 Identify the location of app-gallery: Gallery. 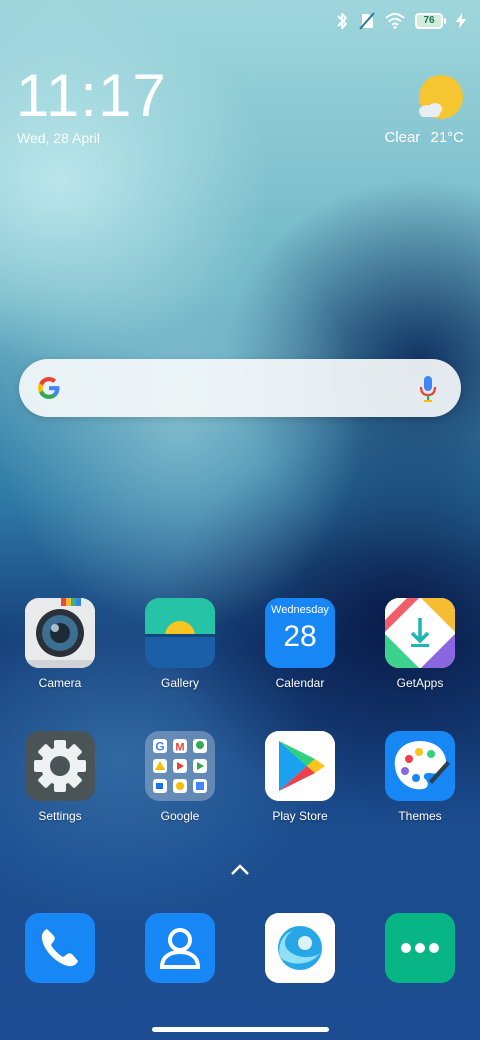
(180, 644).